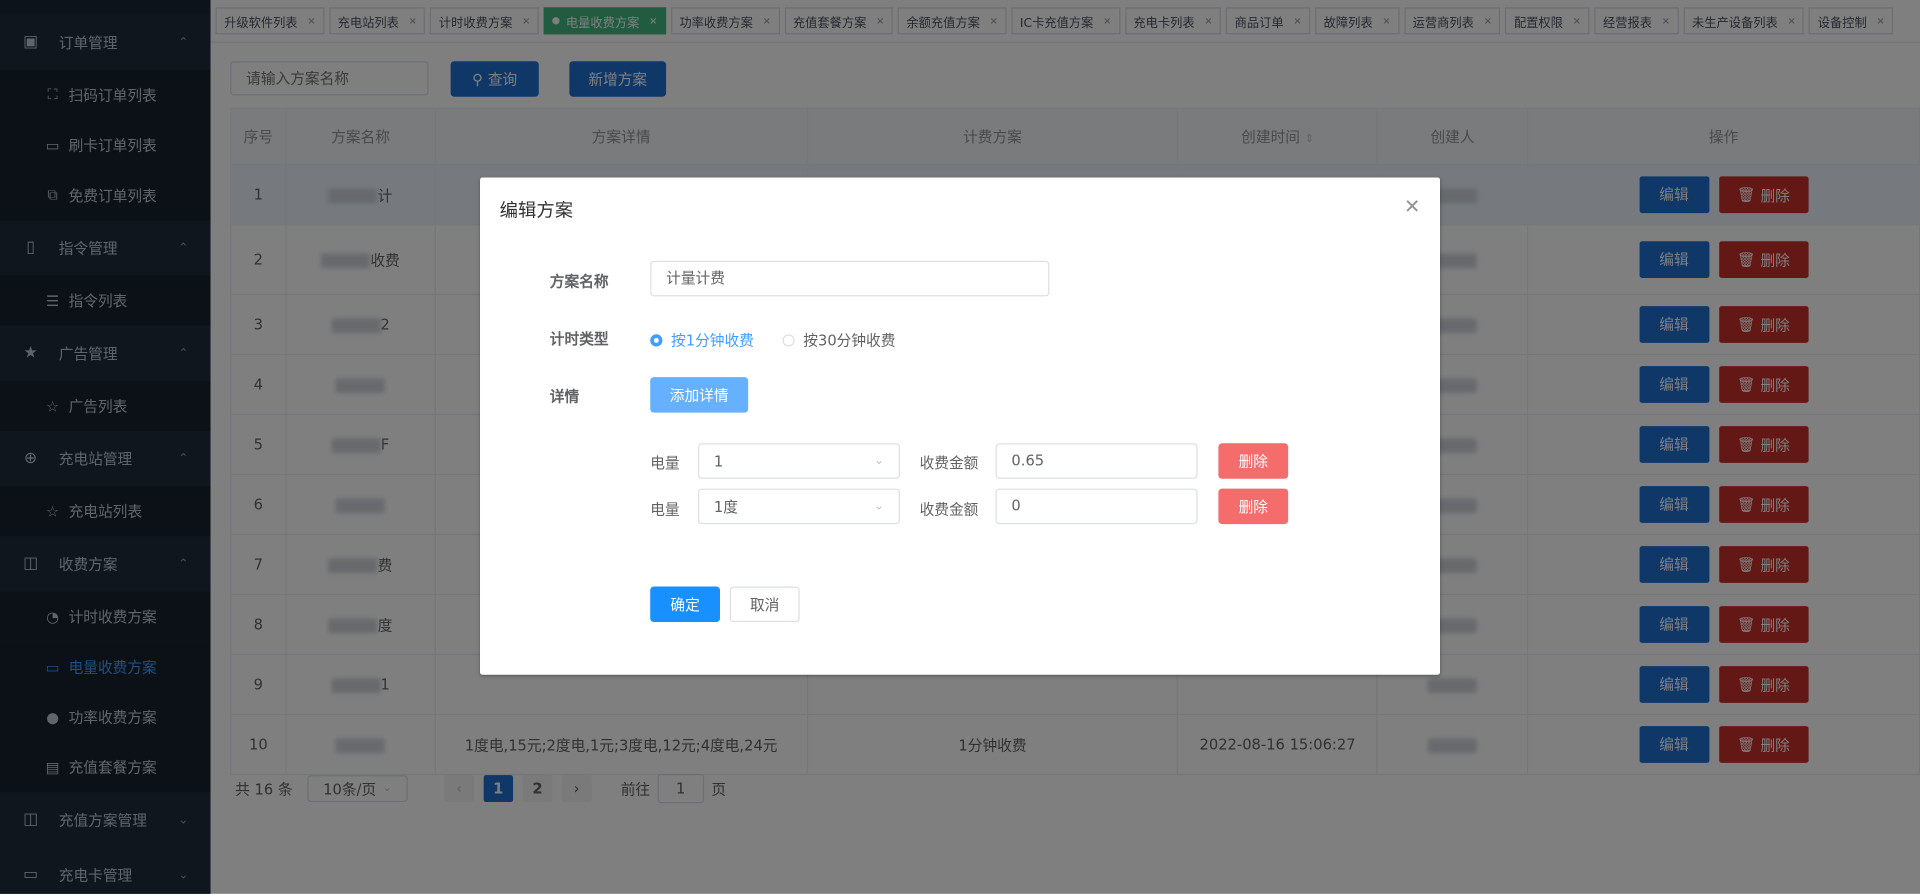  I want to click on time-type-label: 计时类型, so click(579, 339).